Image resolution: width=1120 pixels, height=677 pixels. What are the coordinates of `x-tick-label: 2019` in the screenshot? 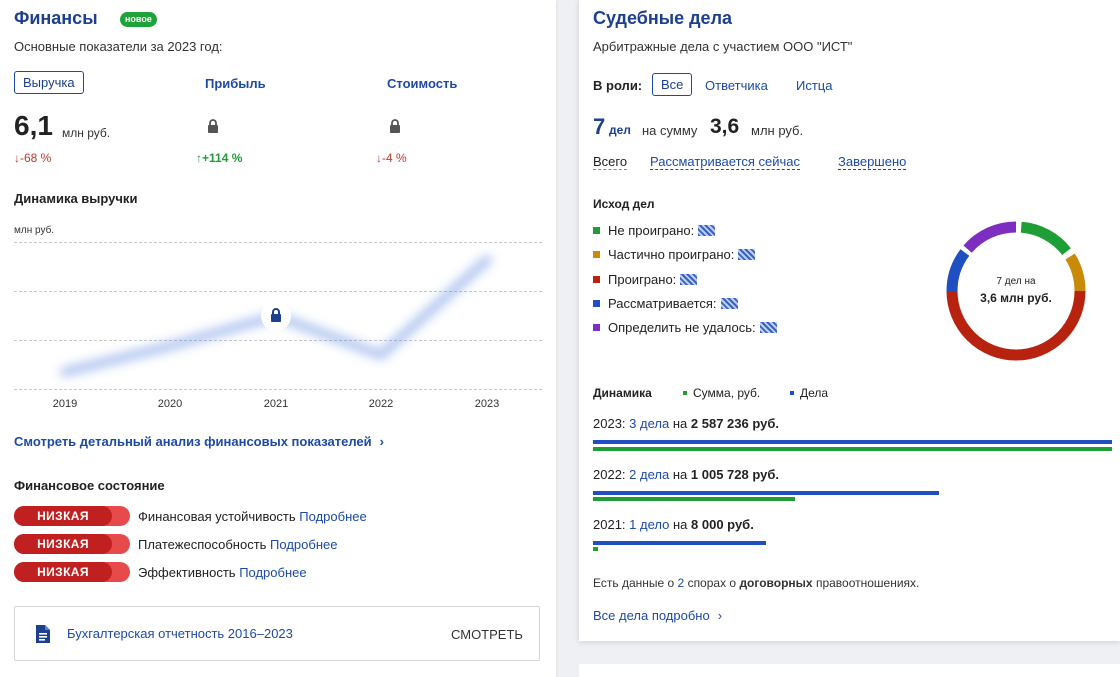 It's located at (65, 404).